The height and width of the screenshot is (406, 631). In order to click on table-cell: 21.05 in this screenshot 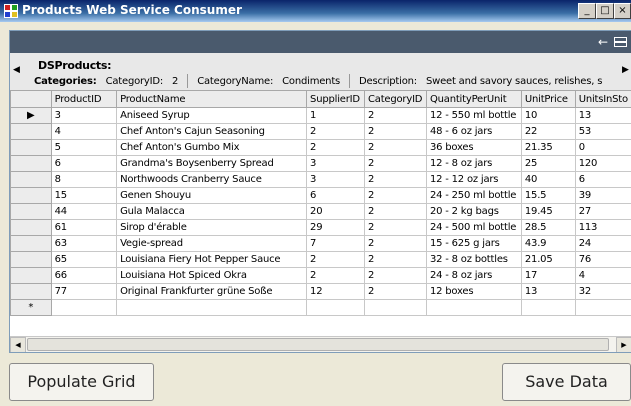, I will do `click(548, 259)`.